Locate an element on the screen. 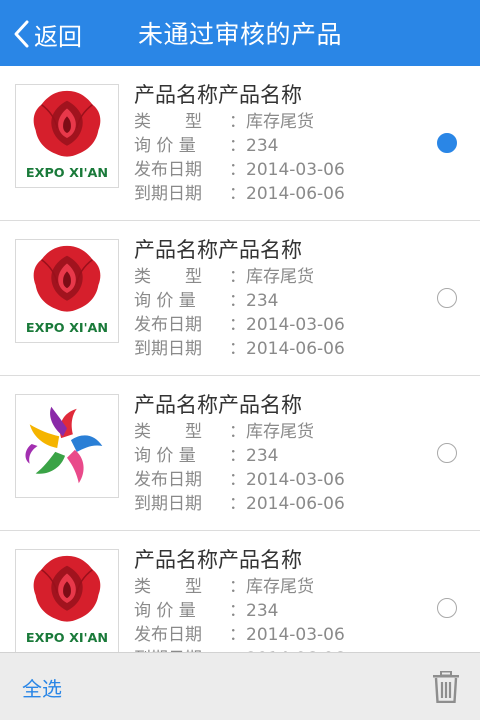 This screenshot has width=480, height=720. select-all-button: 全选 is located at coordinates (42, 686).